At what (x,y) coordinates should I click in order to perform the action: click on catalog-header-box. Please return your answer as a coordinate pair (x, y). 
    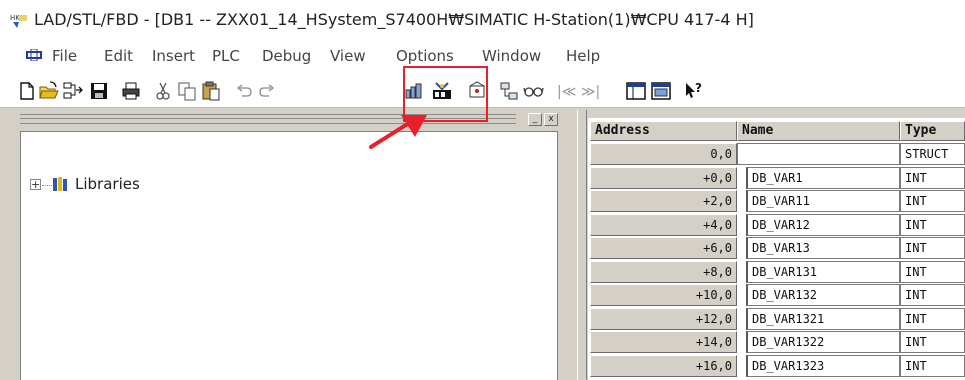
    Looking at the image, I should click on (289, 152).